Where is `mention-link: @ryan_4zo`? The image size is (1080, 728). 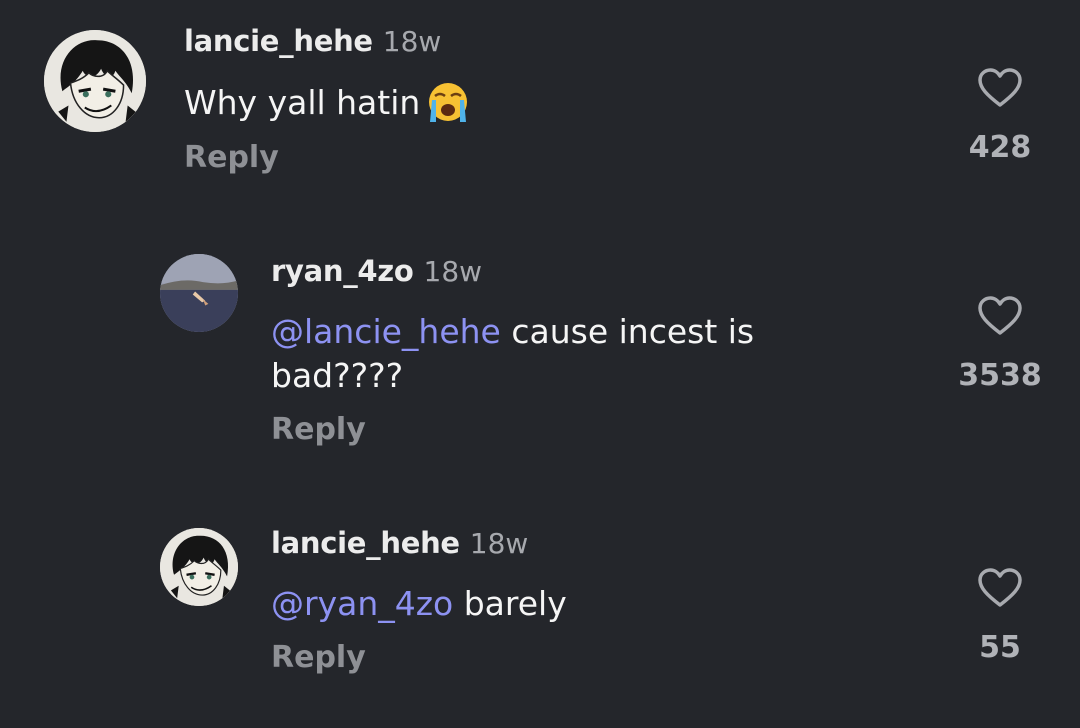
mention-link: @ryan_4zo is located at coordinates (362, 603).